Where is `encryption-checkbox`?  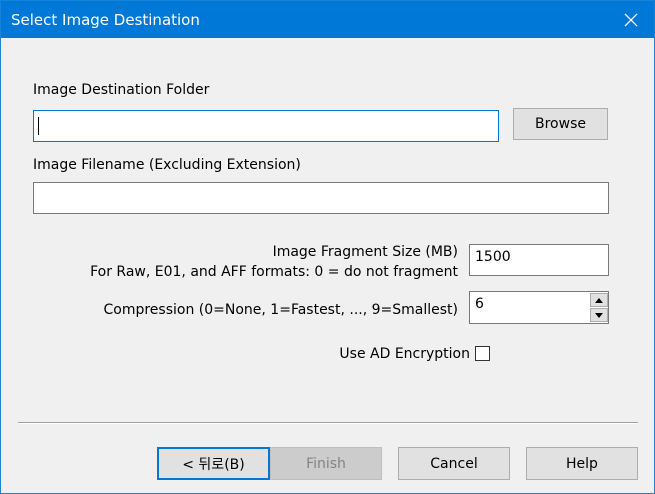
encryption-checkbox is located at coordinates (482, 353).